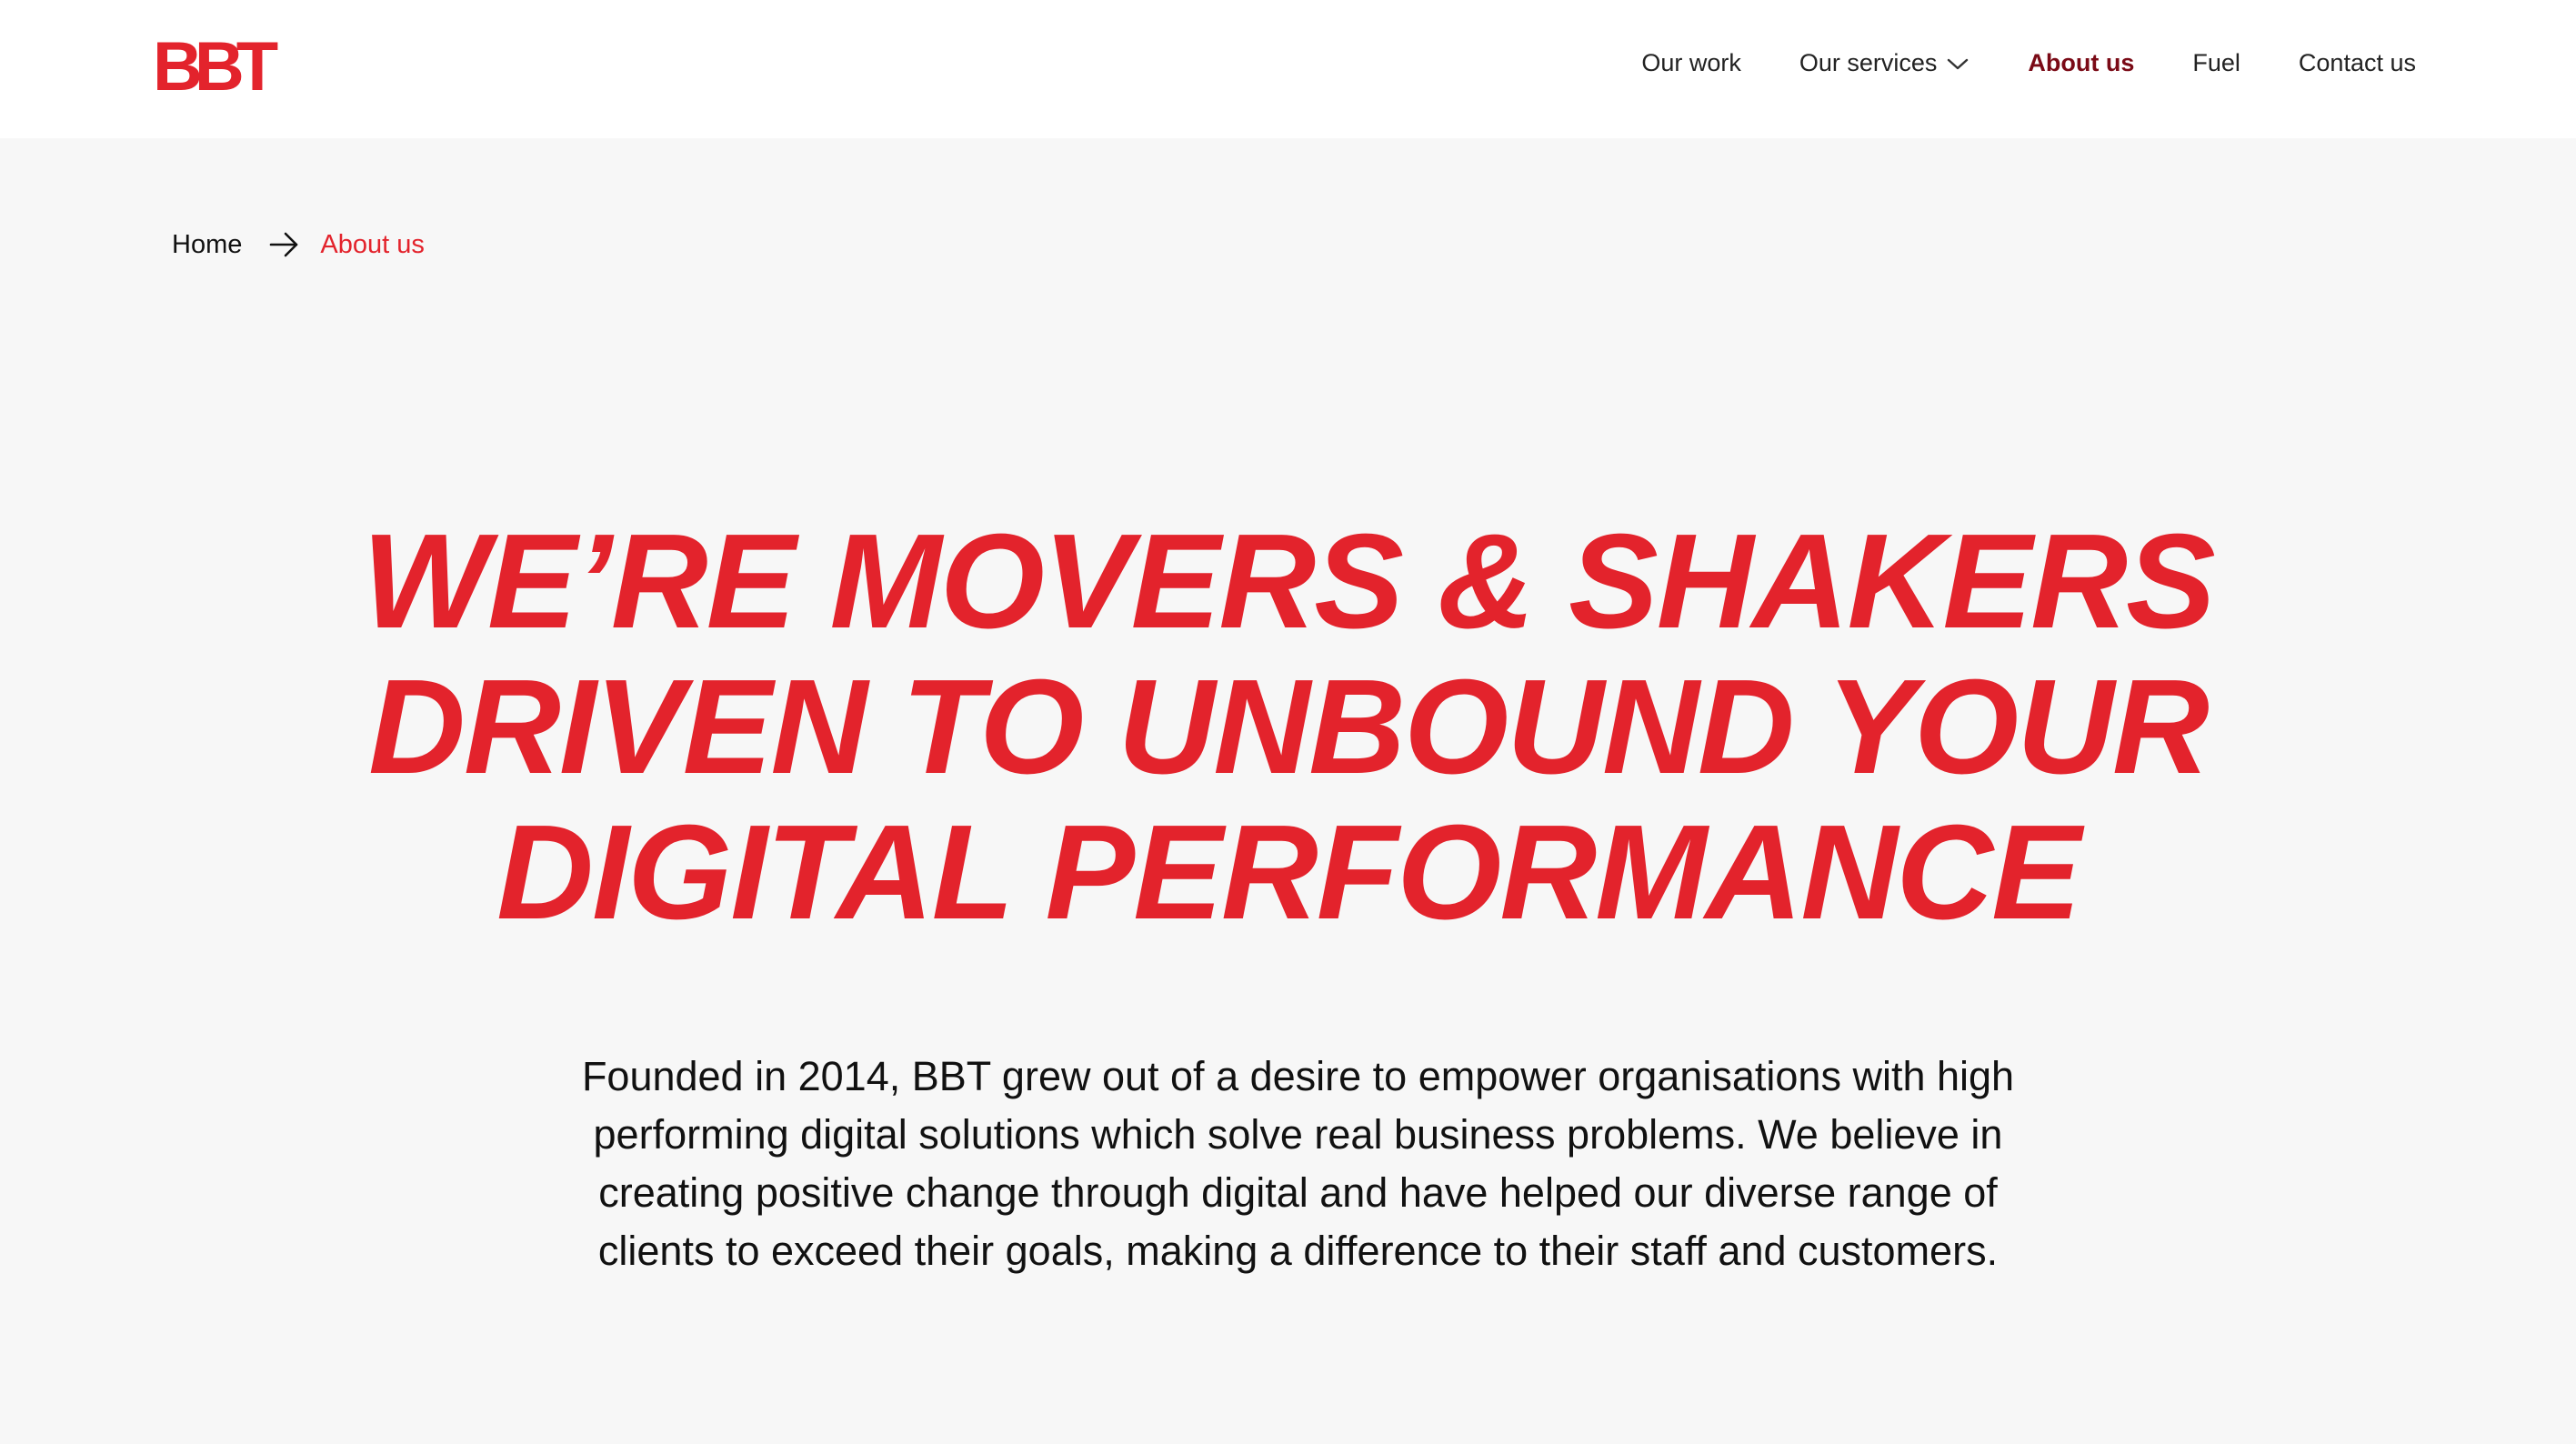 This screenshot has height=1444, width=2576. What do you see at coordinates (1288, 872) in the screenshot?
I see `hero-heading-line: DIGITAL PERFORMANCE` at bounding box center [1288, 872].